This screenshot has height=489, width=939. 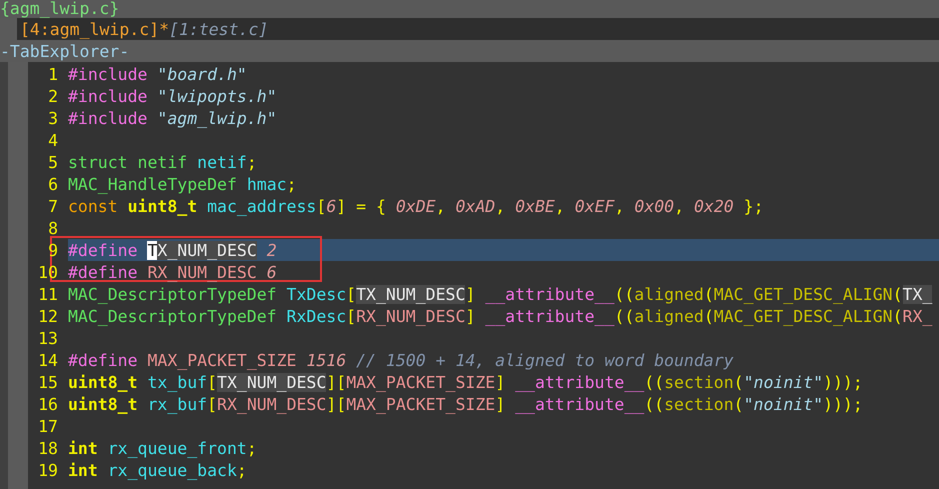 What do you see at coordinates (164, 29) in the screenshot?
I see `modified-mark: *` at bounding box center [164, 29].